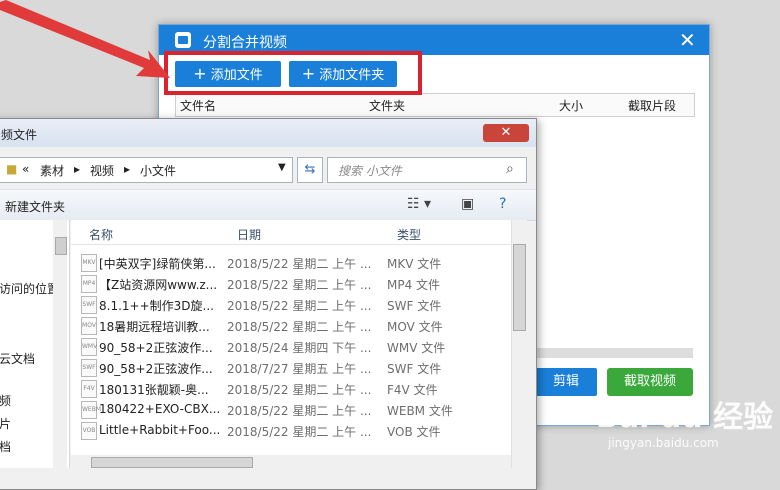 Image resolution: width=780 pixels, height=490 pixels. Describe the element at coordinates (409, 234) in the screenshot. I see `col-type: 类型` at that location.